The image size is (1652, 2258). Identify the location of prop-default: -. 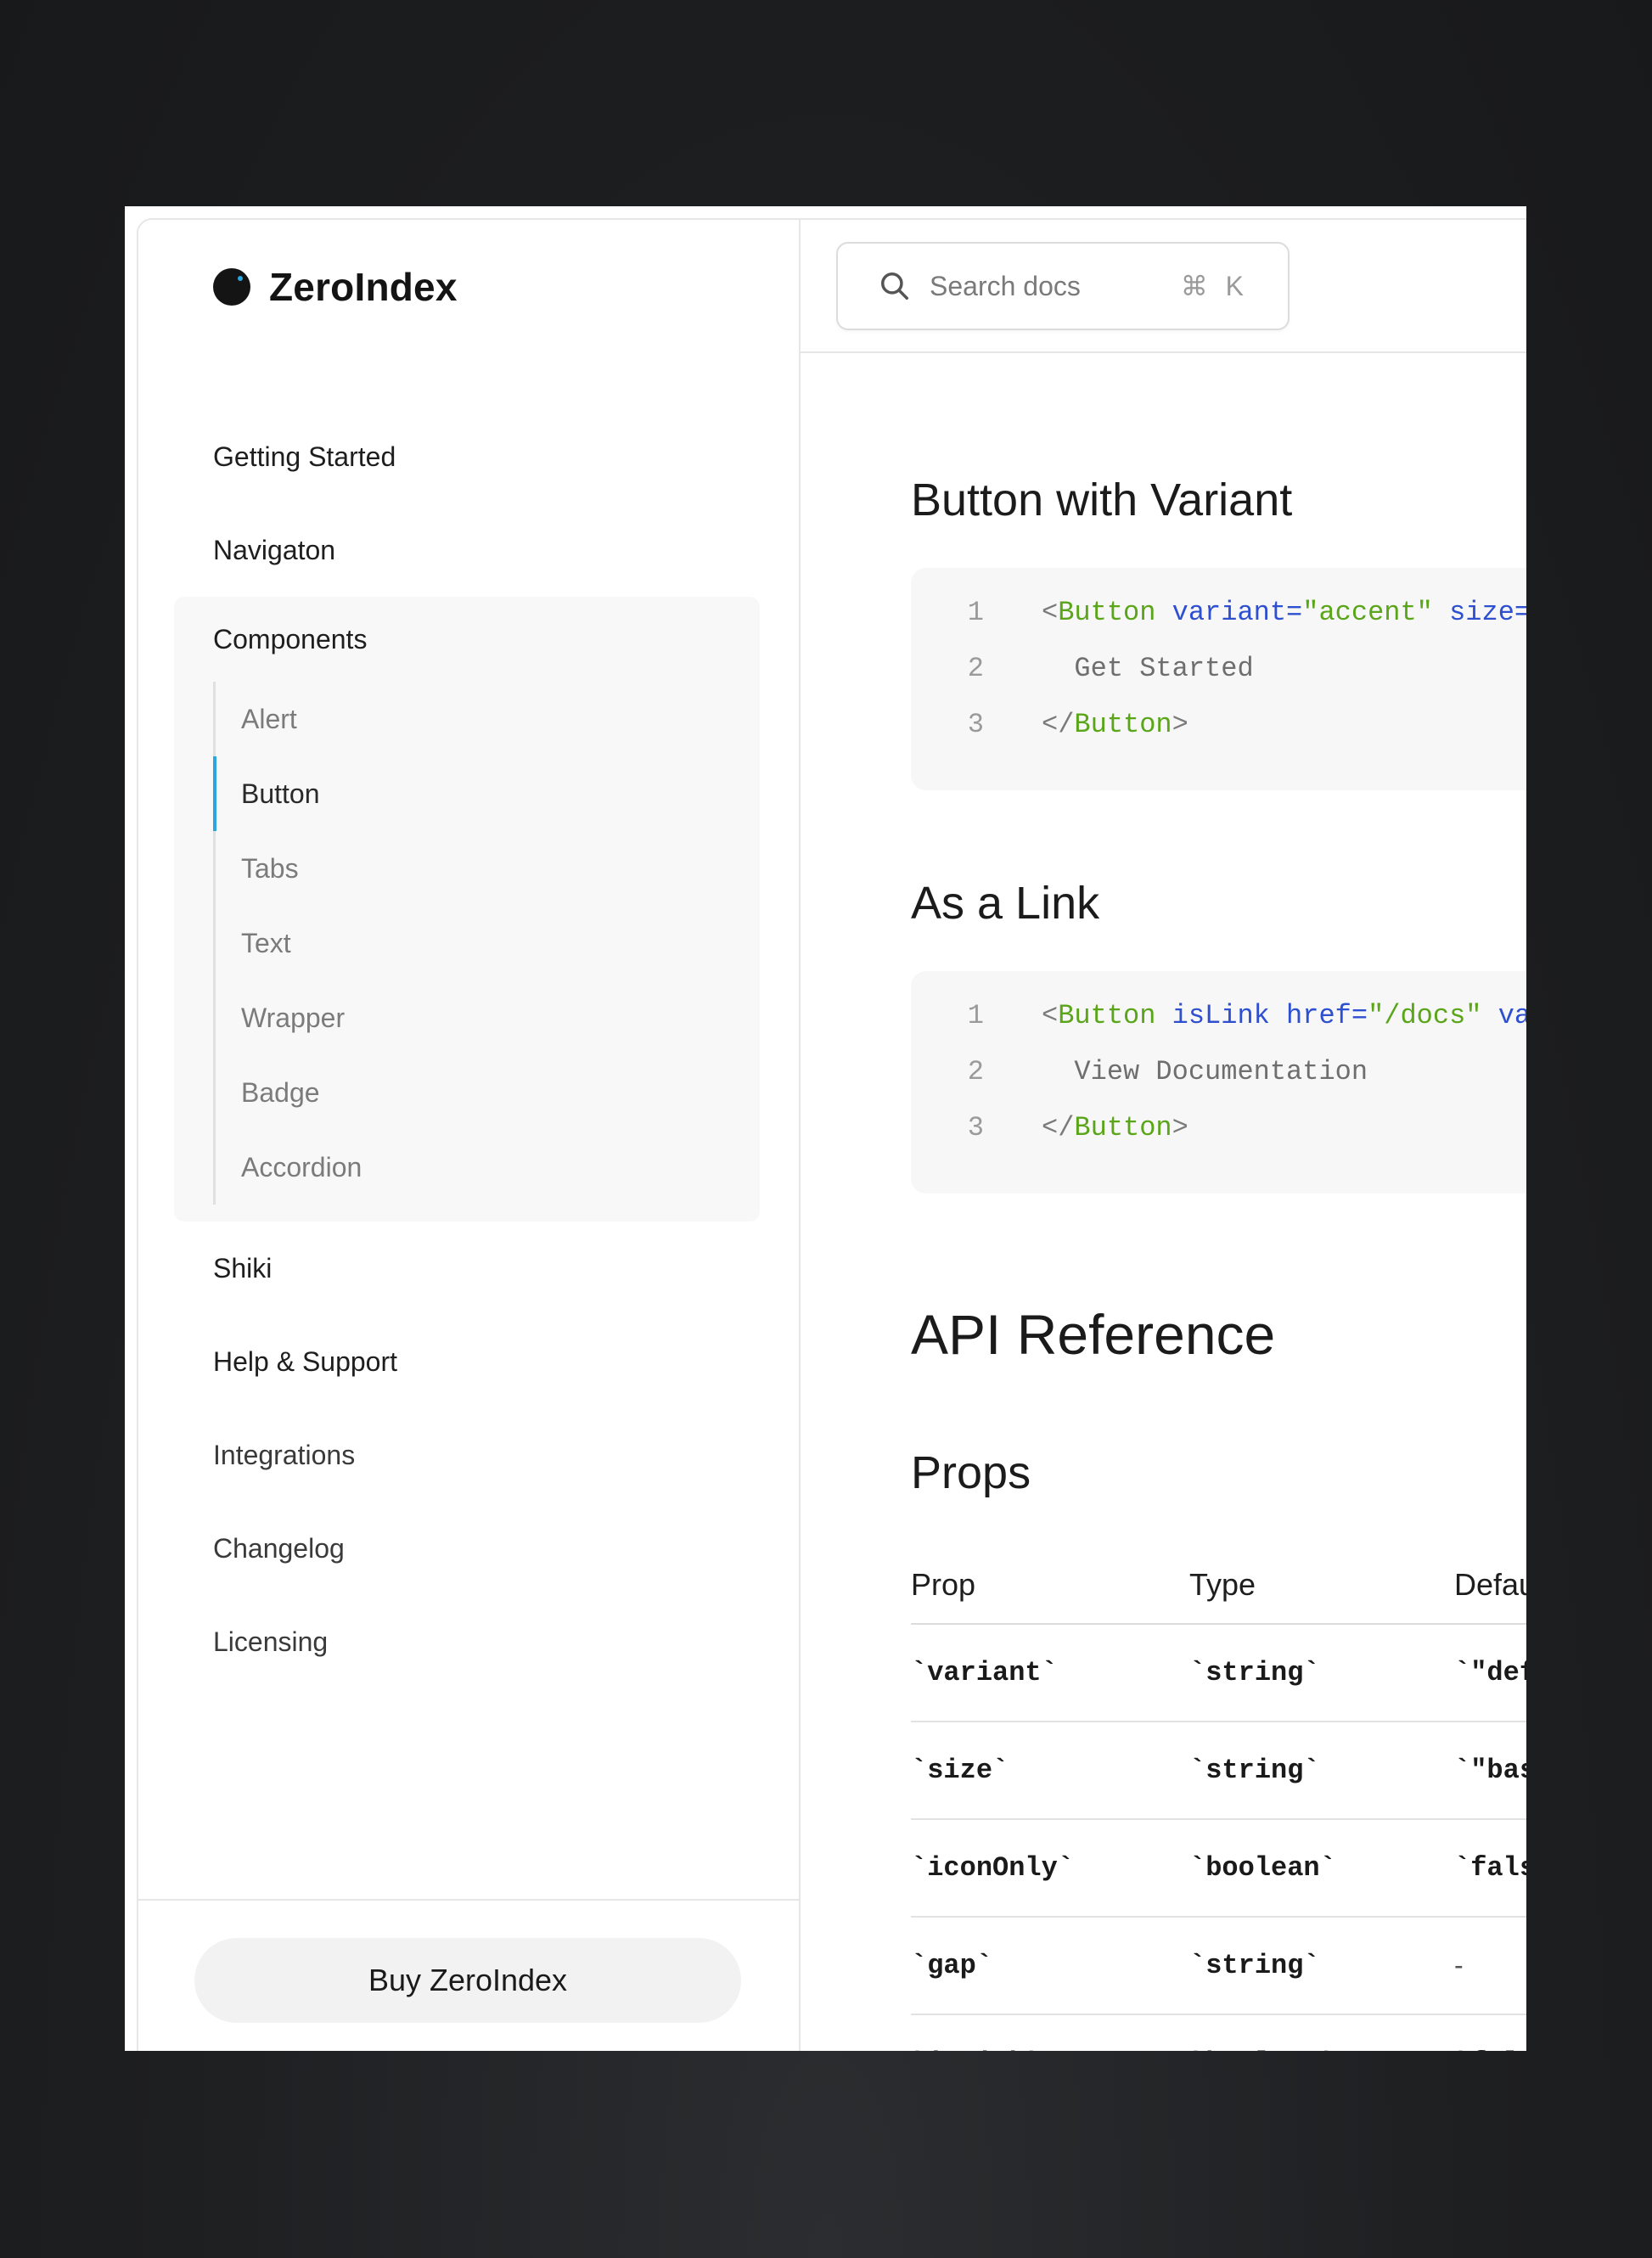
(1459, 1965).